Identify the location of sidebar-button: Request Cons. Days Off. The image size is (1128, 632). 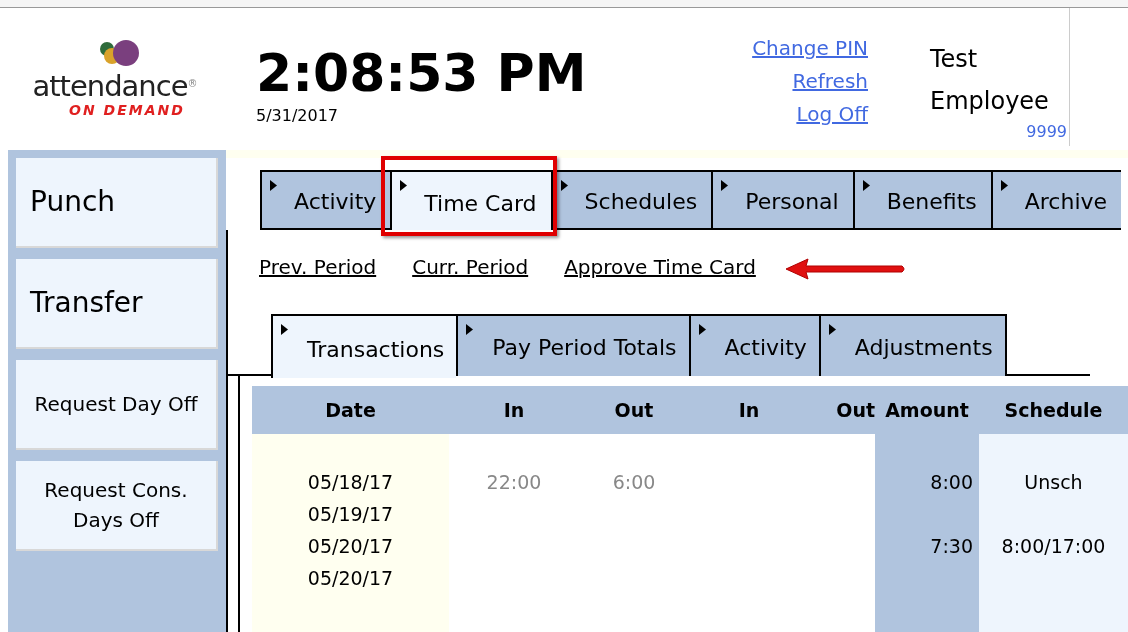
(117, 506).